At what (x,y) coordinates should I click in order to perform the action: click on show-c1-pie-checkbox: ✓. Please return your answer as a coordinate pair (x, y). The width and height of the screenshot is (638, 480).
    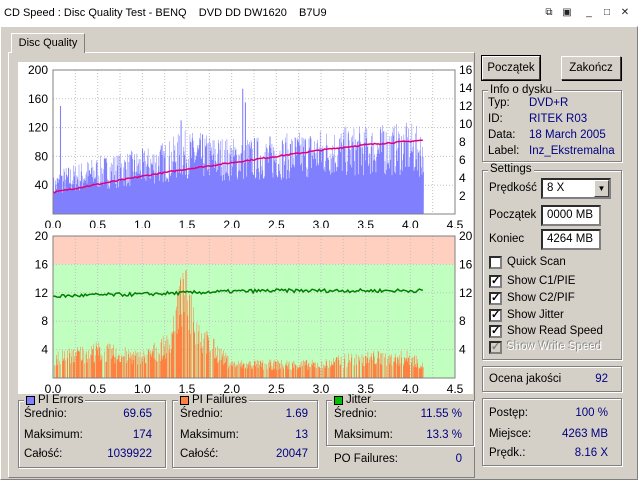
    Looking at the image, I should click on (495, 281).